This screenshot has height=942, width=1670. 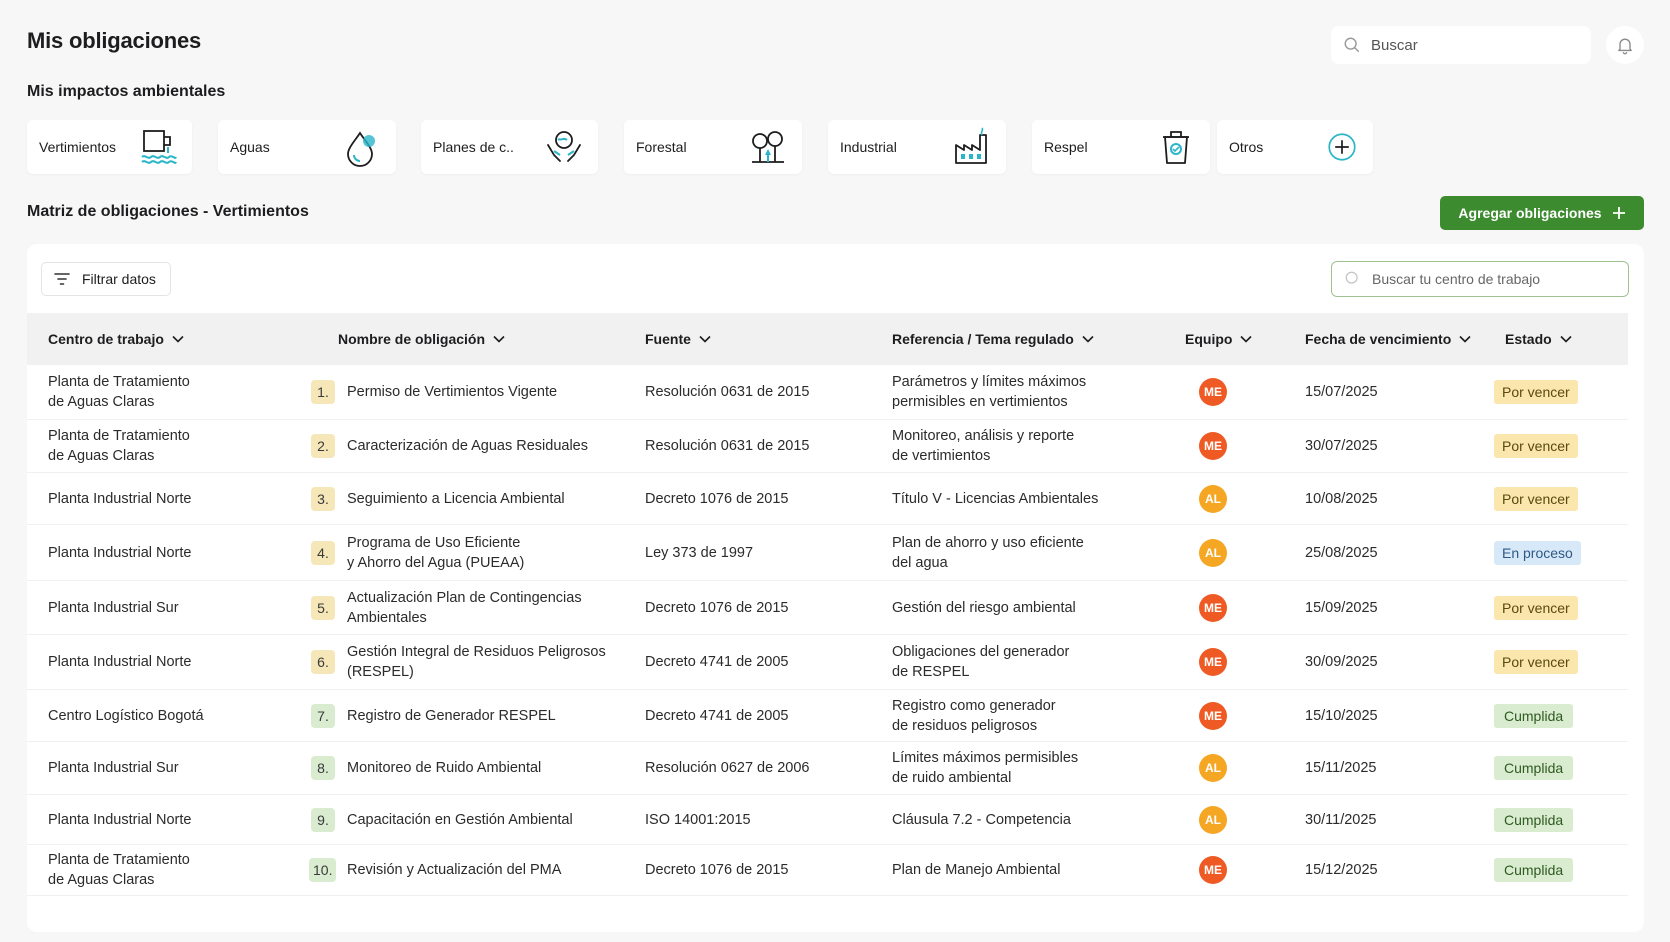 What do you see at coordinates (120, 498) in the screenshot?
I see `cell-centro-line: Planta Industrial Norte` at bounding box center [120, 498].